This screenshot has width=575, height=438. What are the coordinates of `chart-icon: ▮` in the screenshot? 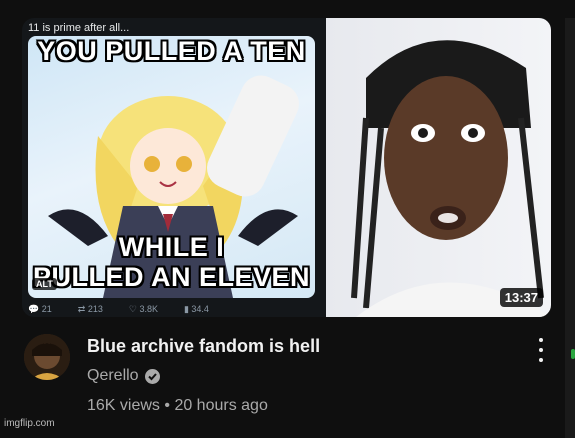 It's located at (186, 309).